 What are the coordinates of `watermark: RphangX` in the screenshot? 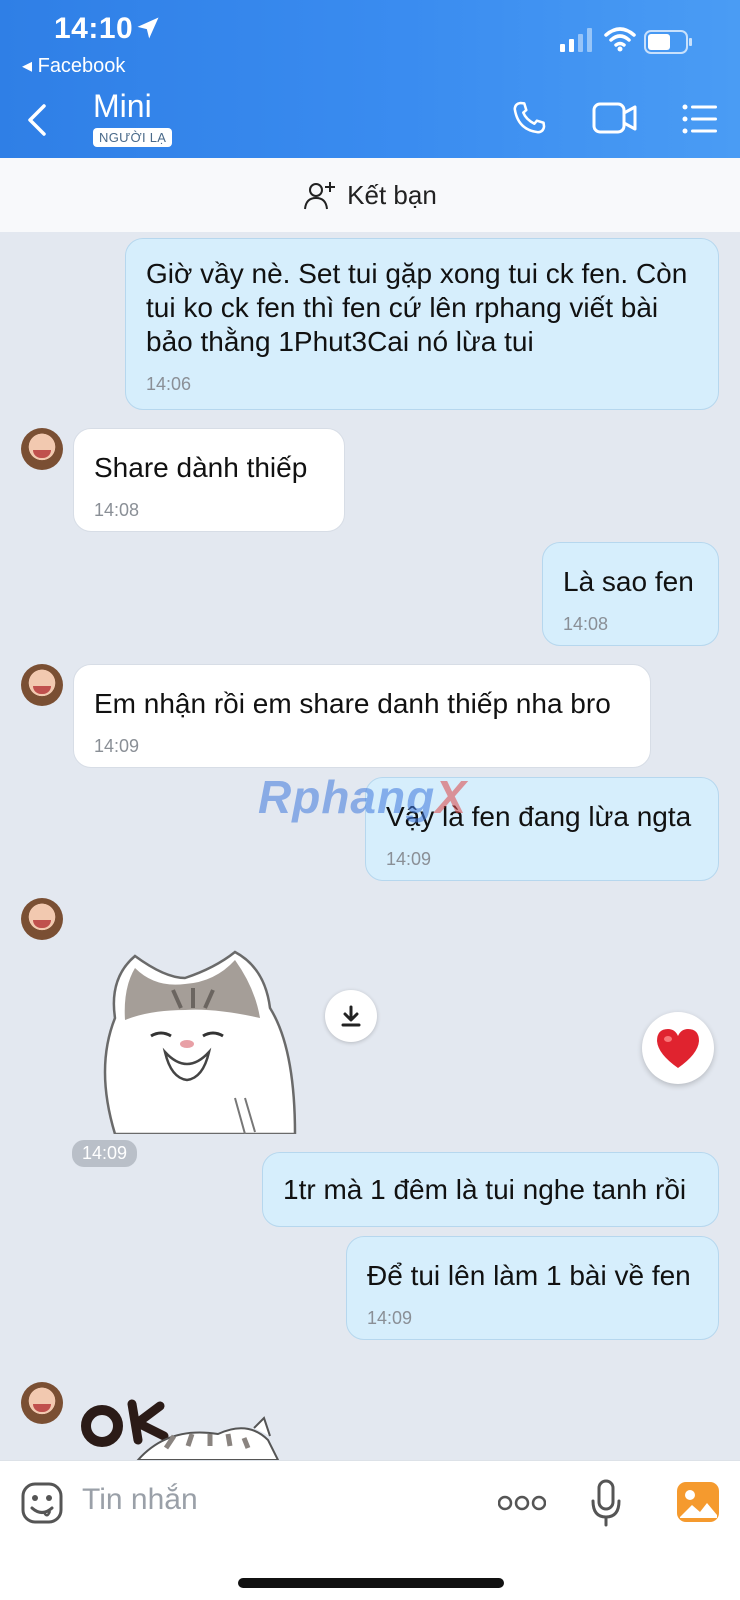 It's located at (362, 797).